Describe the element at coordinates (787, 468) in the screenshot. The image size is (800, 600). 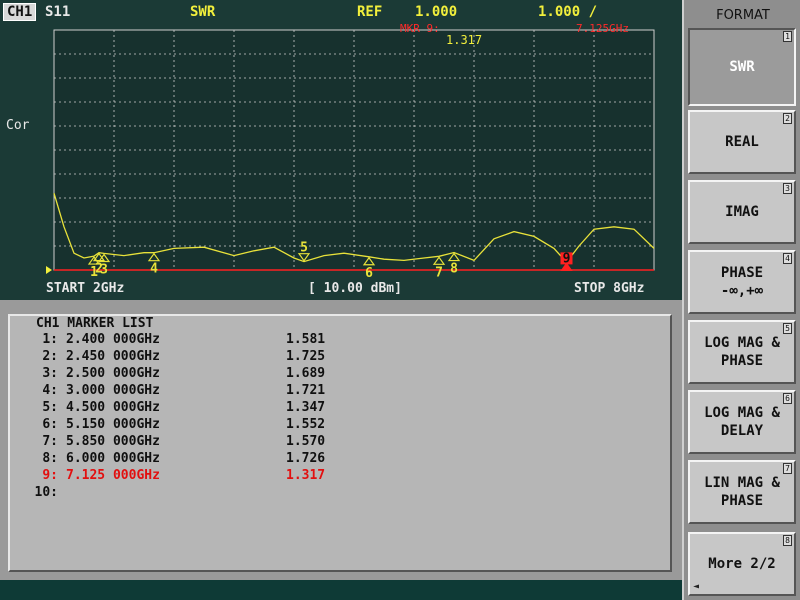
I see `softkey-number-badge: 7` at that location.